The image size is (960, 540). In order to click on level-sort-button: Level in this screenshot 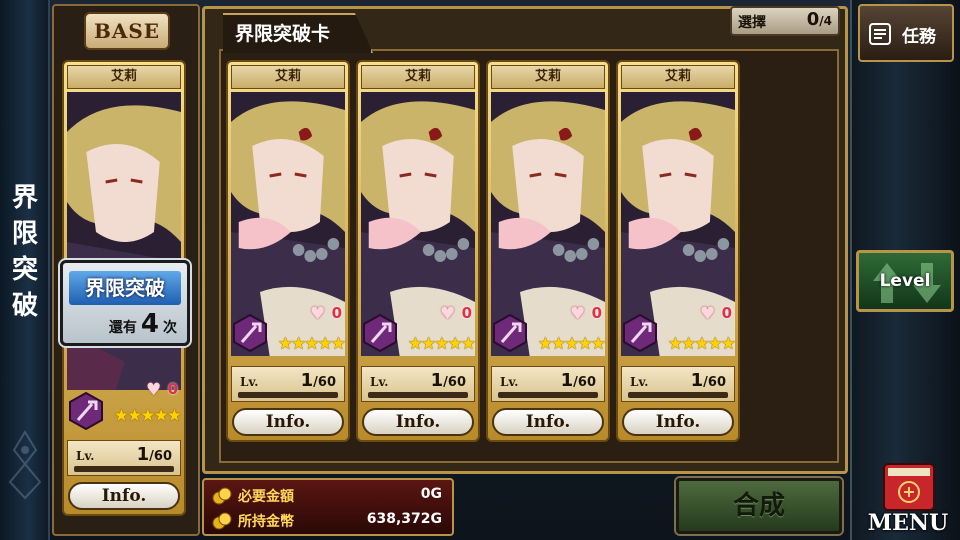, I will do `click(905, 281)`.